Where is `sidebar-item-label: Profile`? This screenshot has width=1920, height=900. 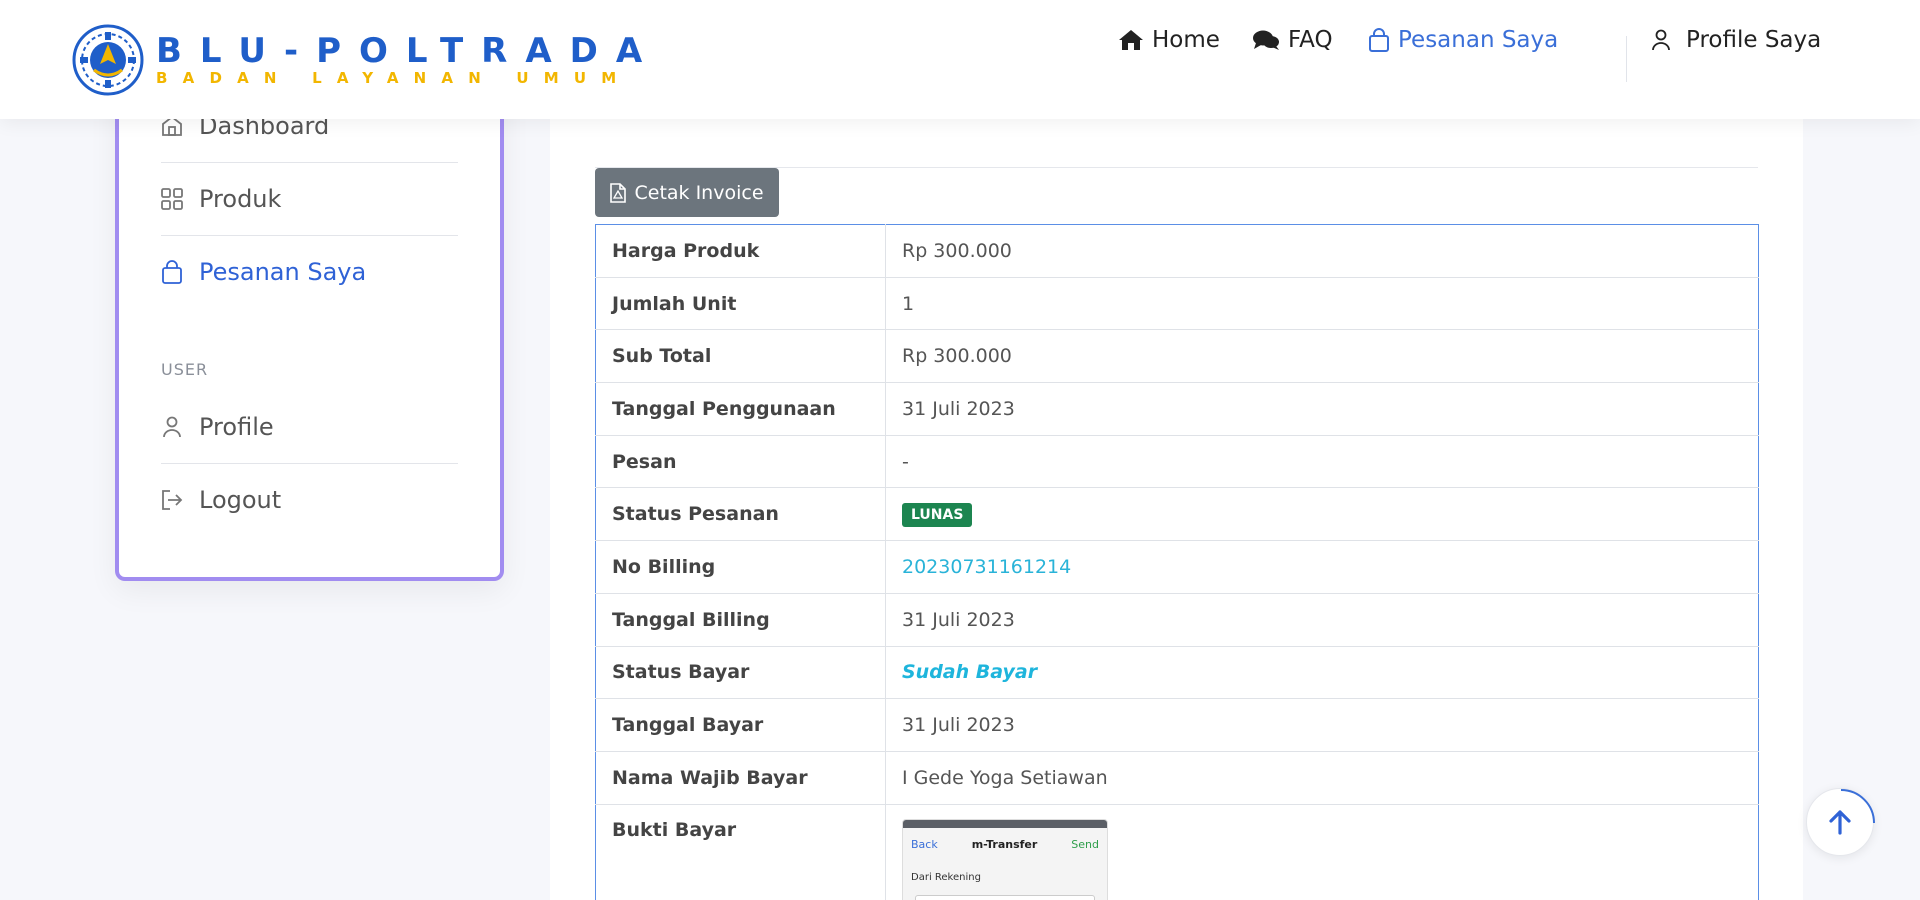 sidebar-item-label: Profile is located at coordinates (236, 427).